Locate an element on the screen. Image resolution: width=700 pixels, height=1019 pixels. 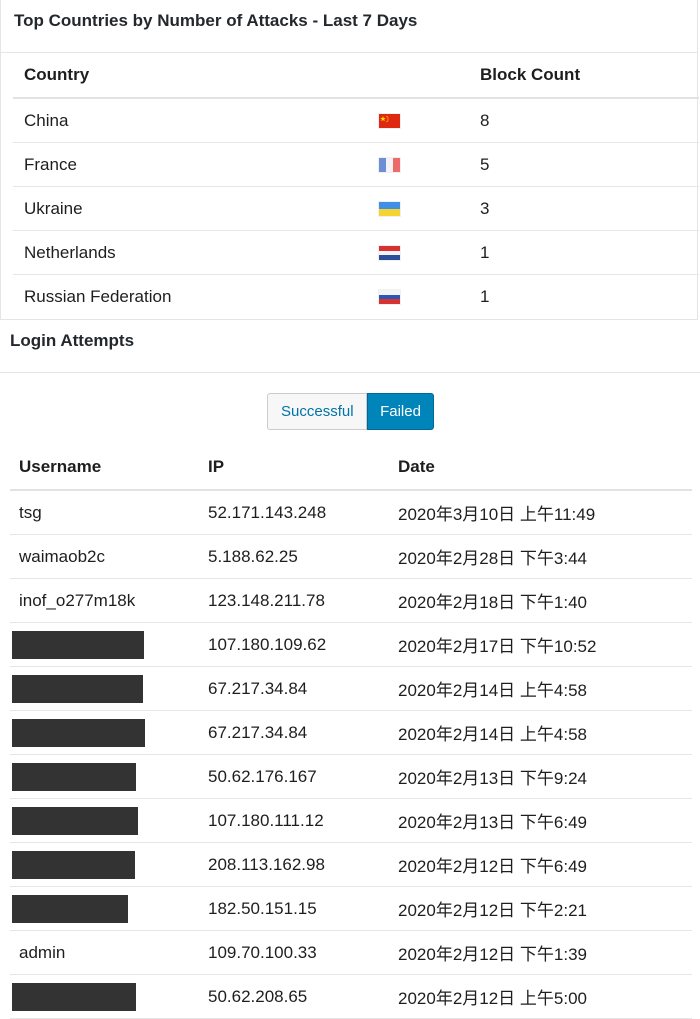
table-row: Netherlands 1 is located at coordinates (356, 252).